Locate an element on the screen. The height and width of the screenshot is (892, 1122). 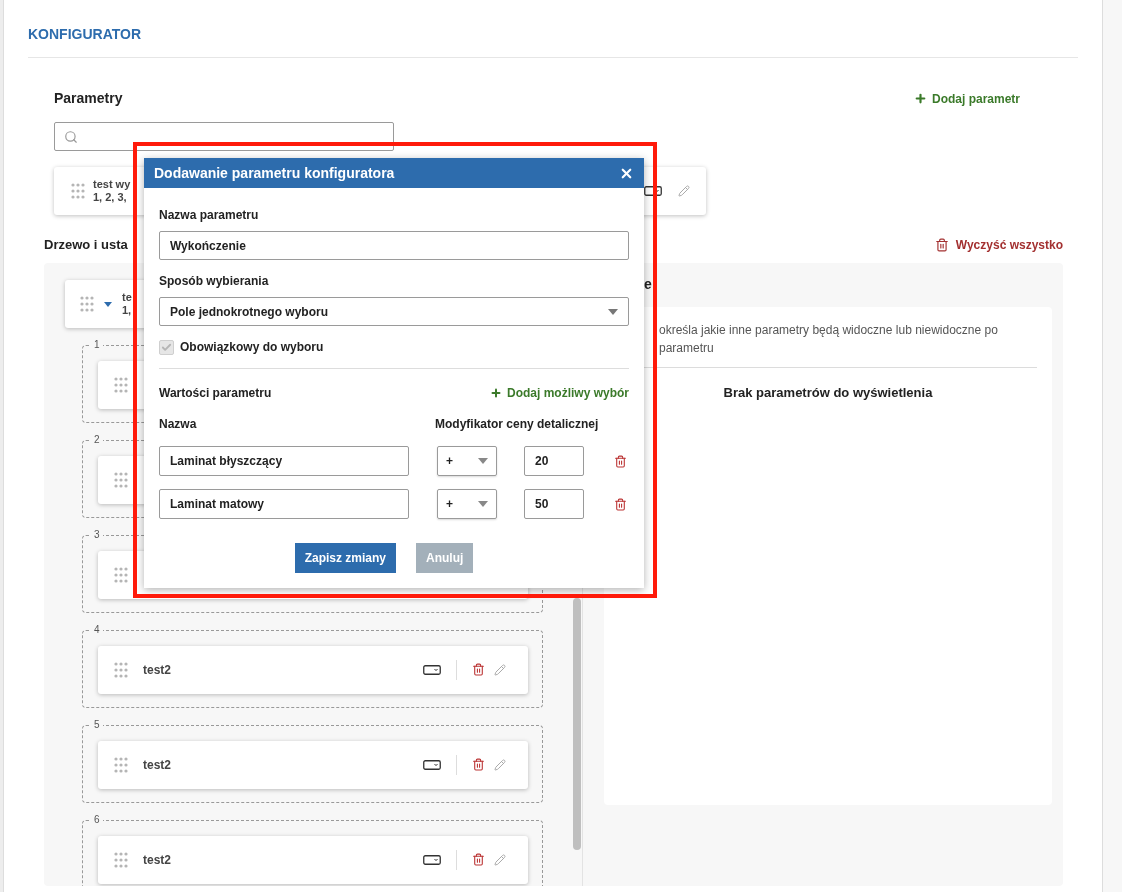
parameter-values: 1, is located at coordinates (127, 310).